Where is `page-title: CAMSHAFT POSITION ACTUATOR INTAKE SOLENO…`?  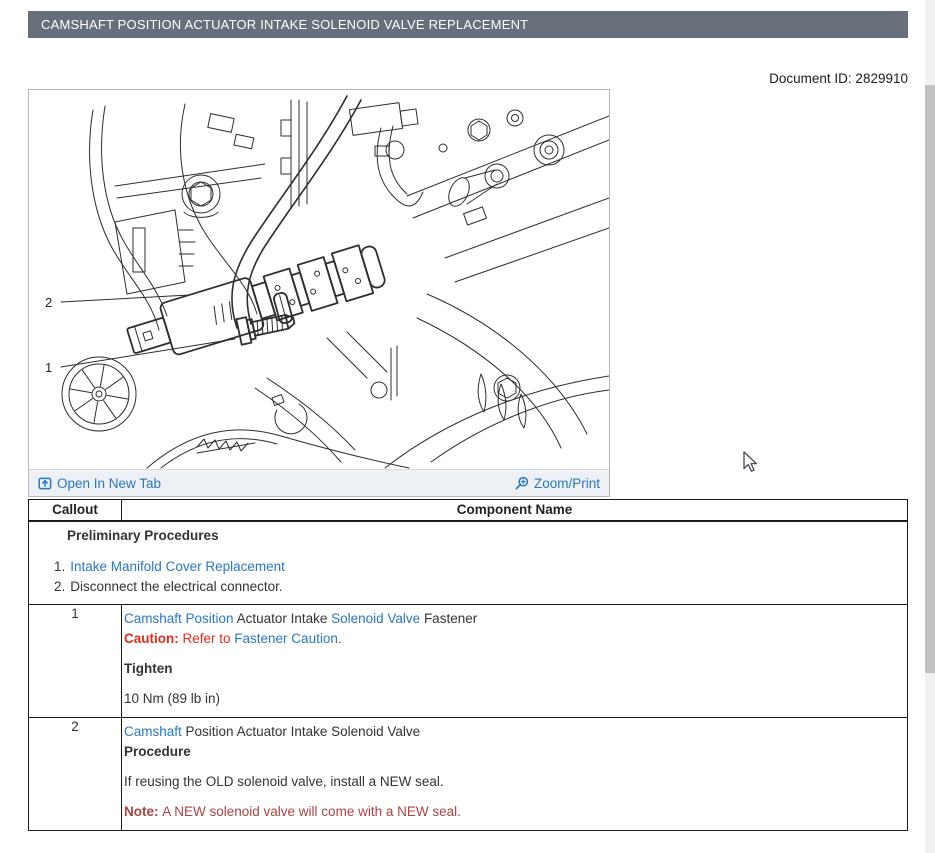
page-title: CAMSHAFT POSITION ACTUATOR INTAKE SOLENO… is located at coordinates (285, 24).